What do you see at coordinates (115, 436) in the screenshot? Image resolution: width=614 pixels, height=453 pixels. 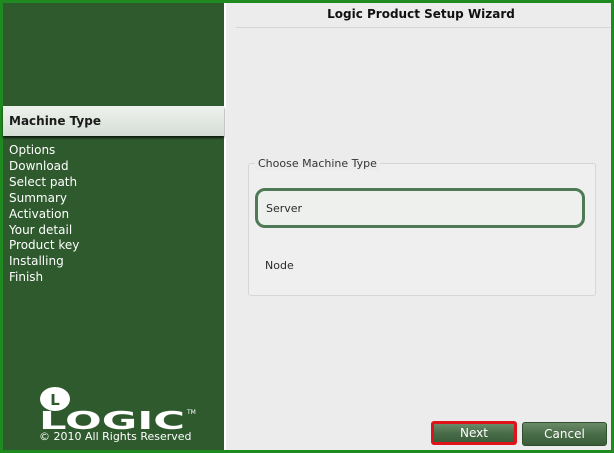 I see `copyright-text: © 2010 All Rights Reserved` at bounding box center [115, 436].